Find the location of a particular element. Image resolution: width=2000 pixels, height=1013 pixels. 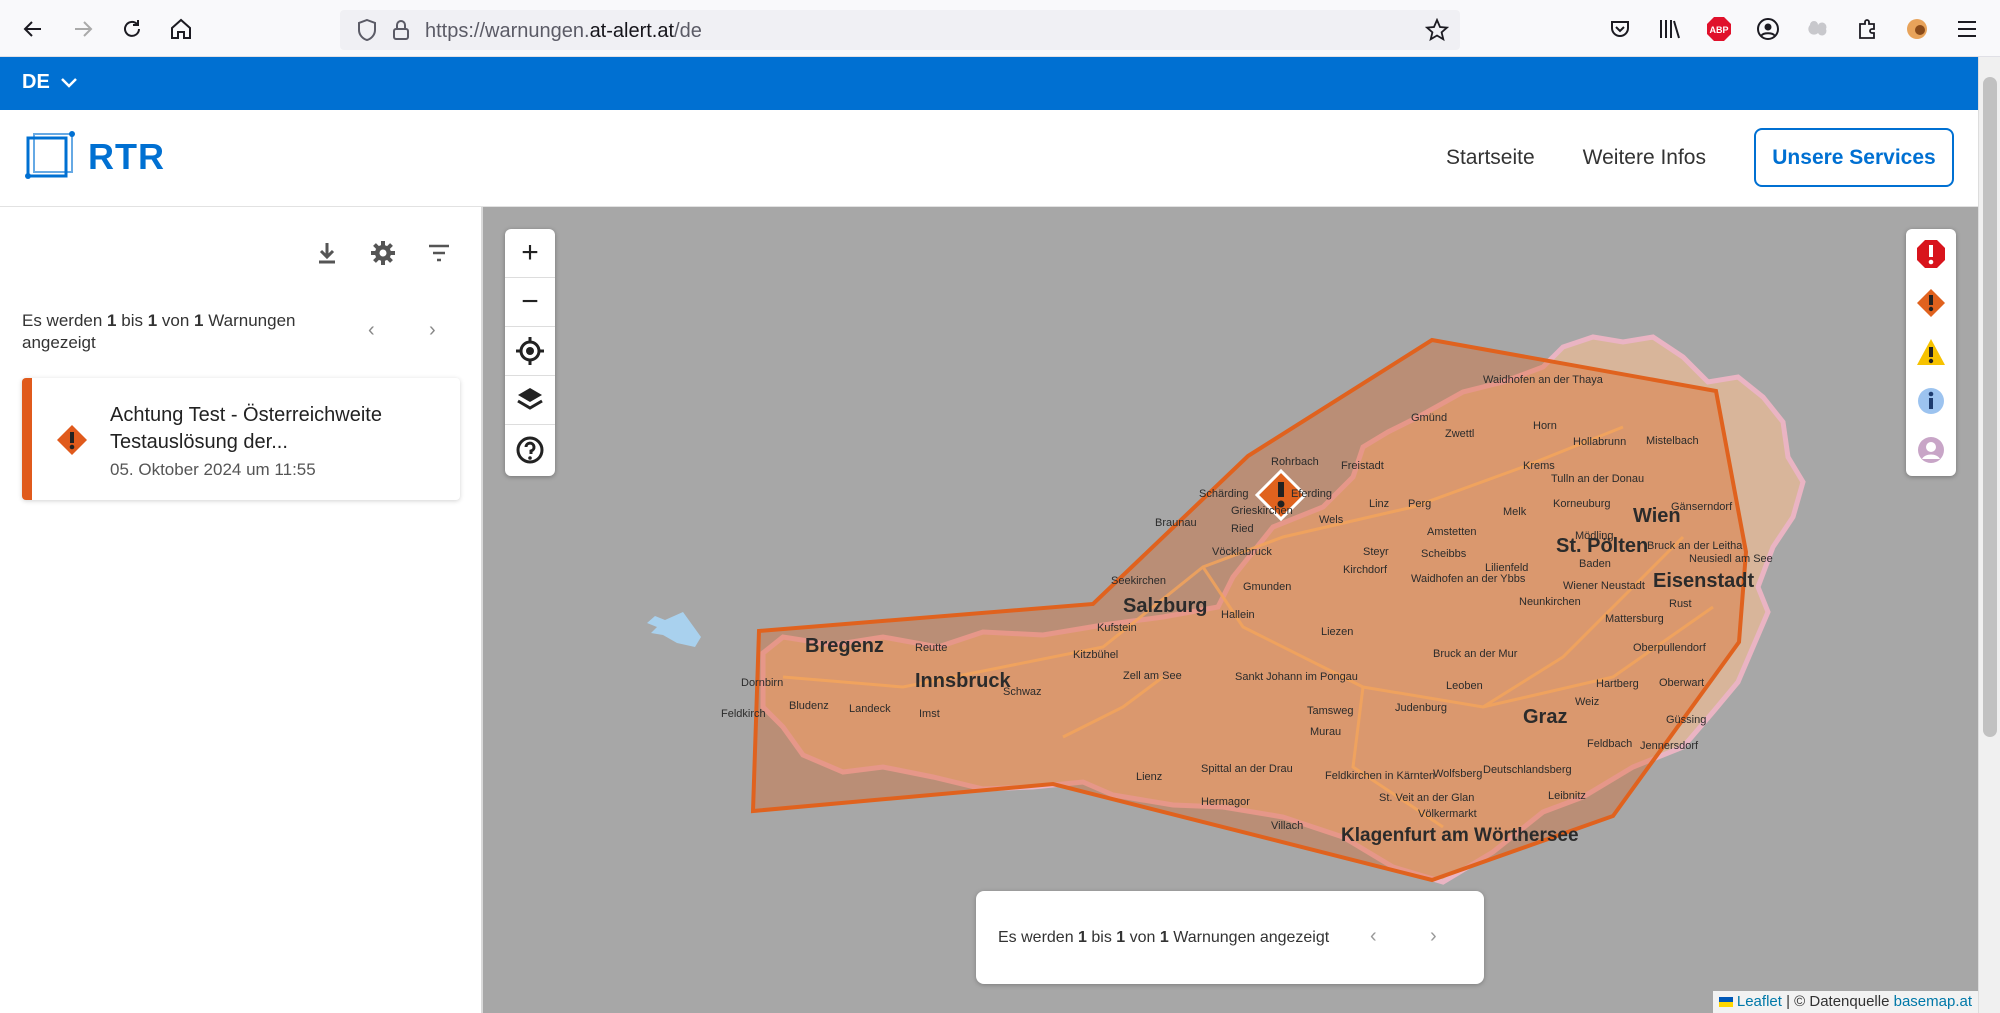

info-icon is located at coordinates (1931, 400).